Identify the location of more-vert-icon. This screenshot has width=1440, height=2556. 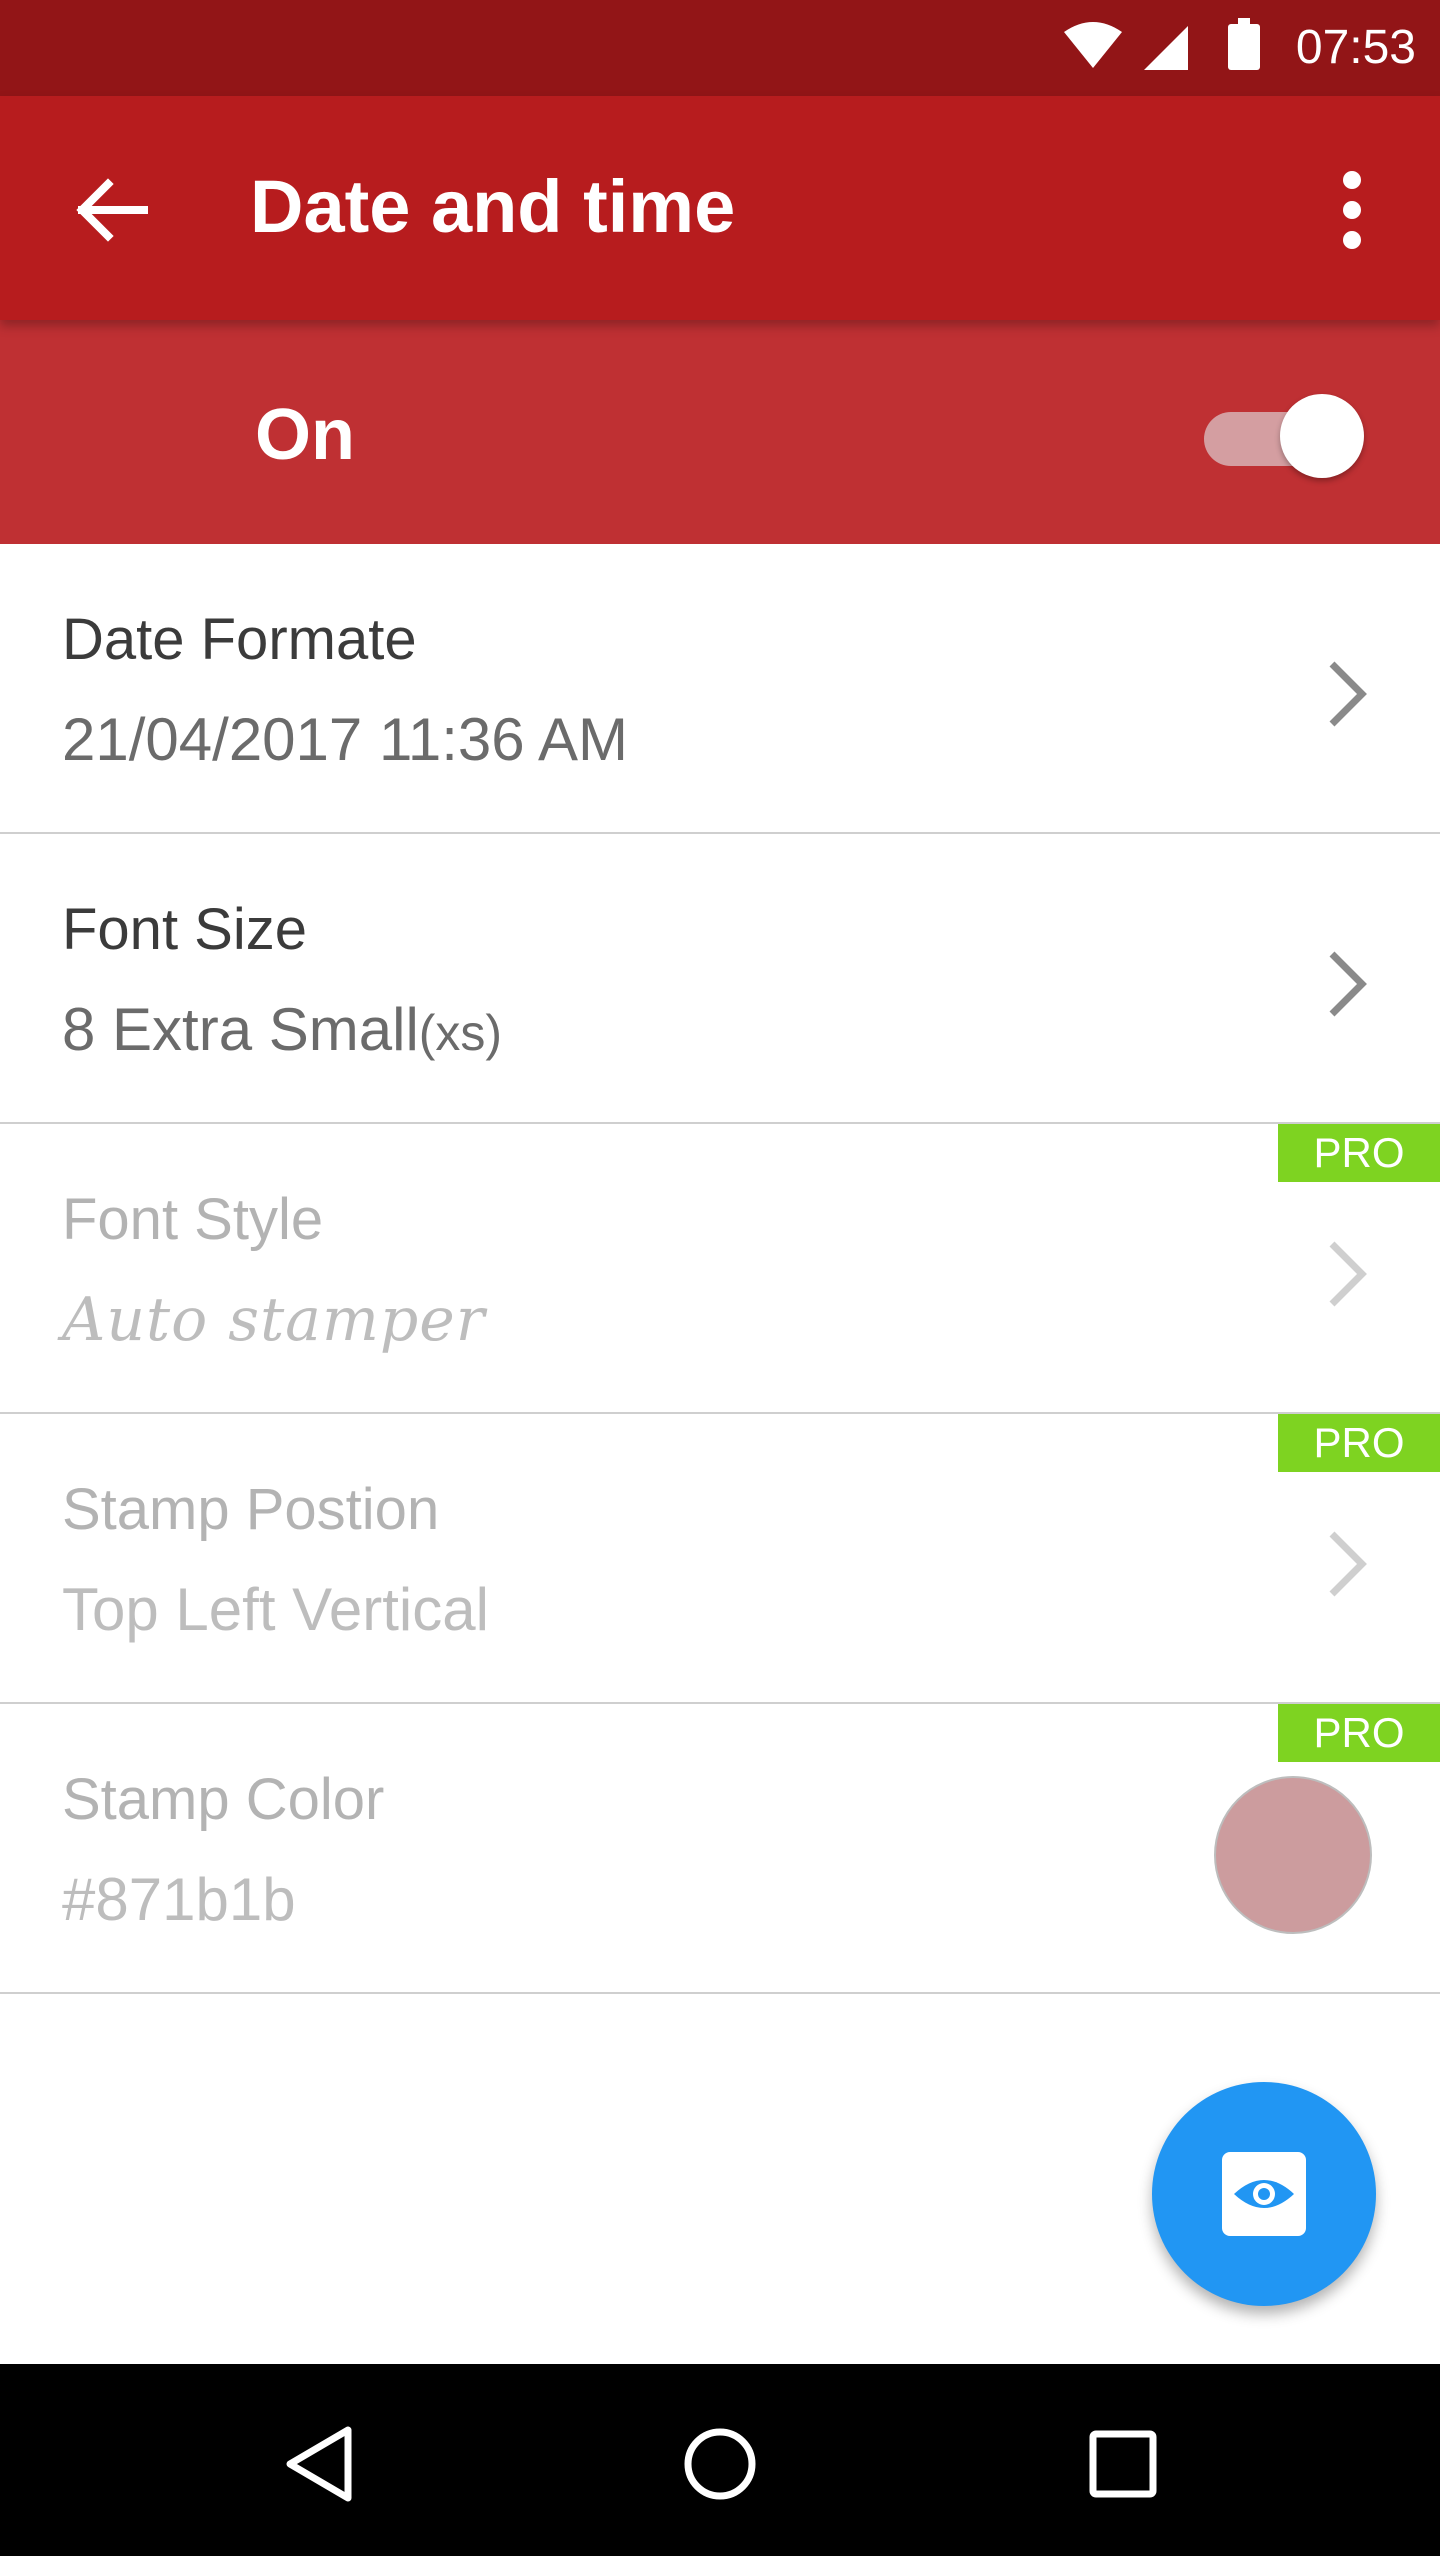
(1352, 210).